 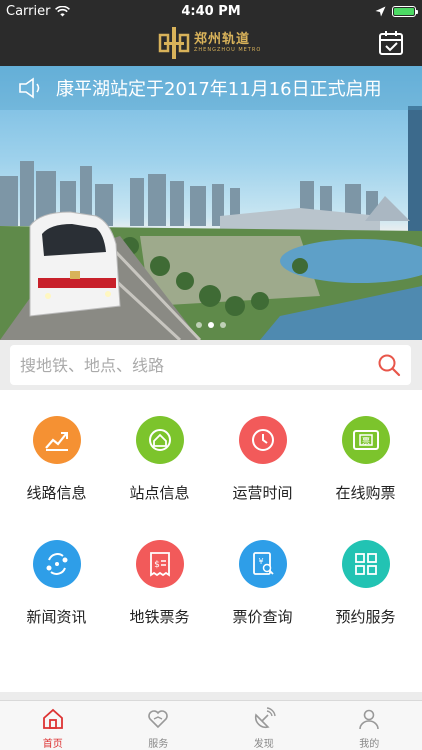 I want to click on carousel-dots, so click(x=211, y=325).